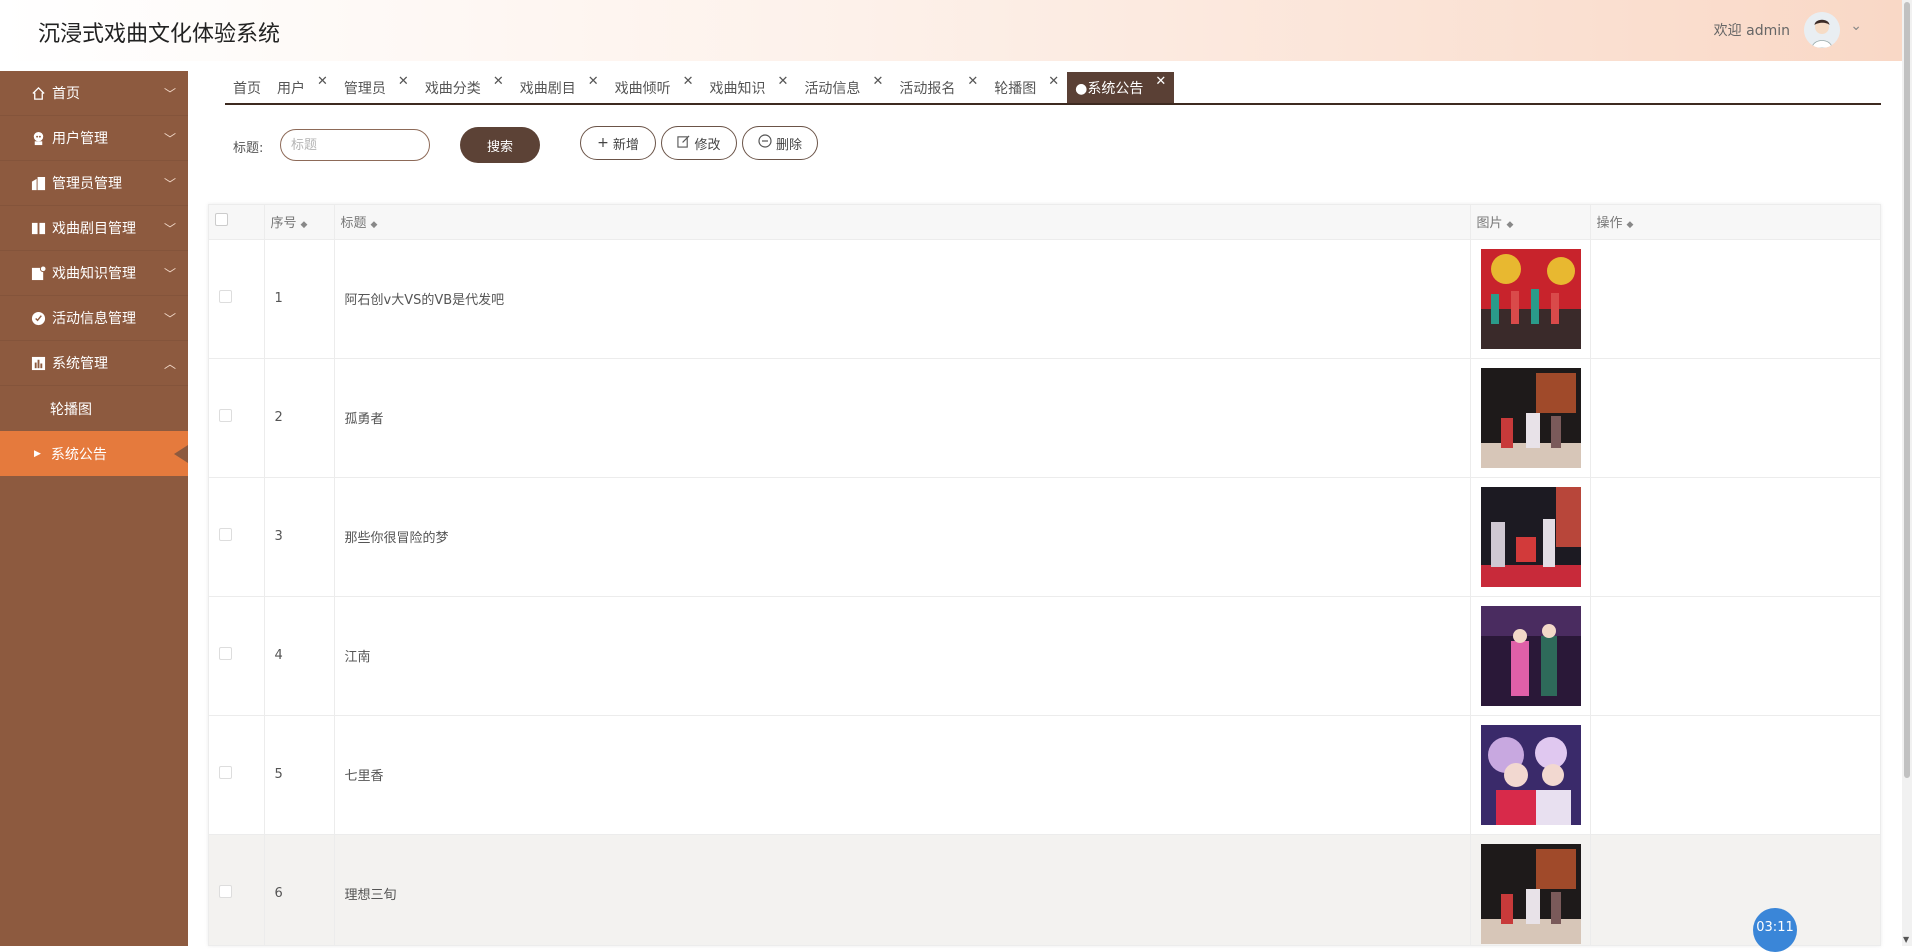  What do you see at coordinates (237, 222) in the screenshot?
I see `header-select-all` at bounding box center [237, 222].